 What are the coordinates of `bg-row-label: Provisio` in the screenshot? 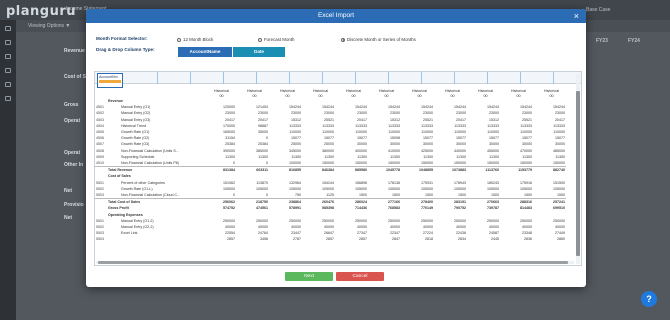 It's located at (74, 205).